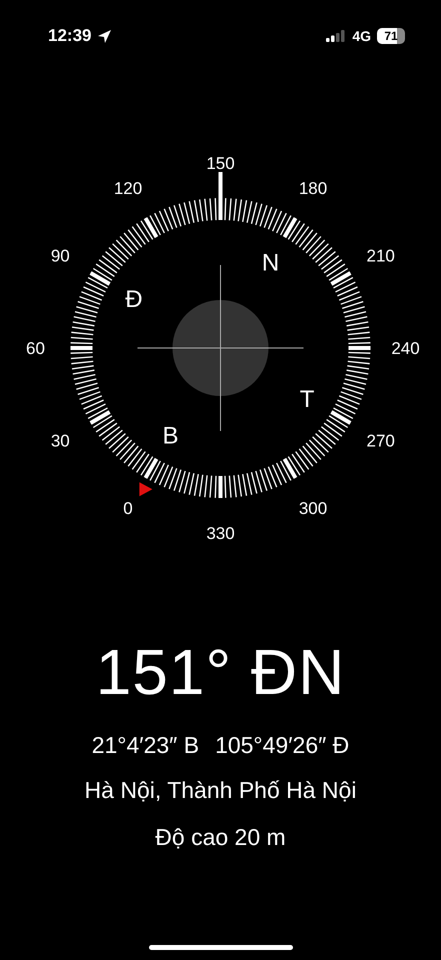 The width and height of the screenshot is (441, 960). What do you see at coordinates (221, 672) in the screenshot?
I see `heading-reading: 151° ĐN` at bounding box center [221, 672].